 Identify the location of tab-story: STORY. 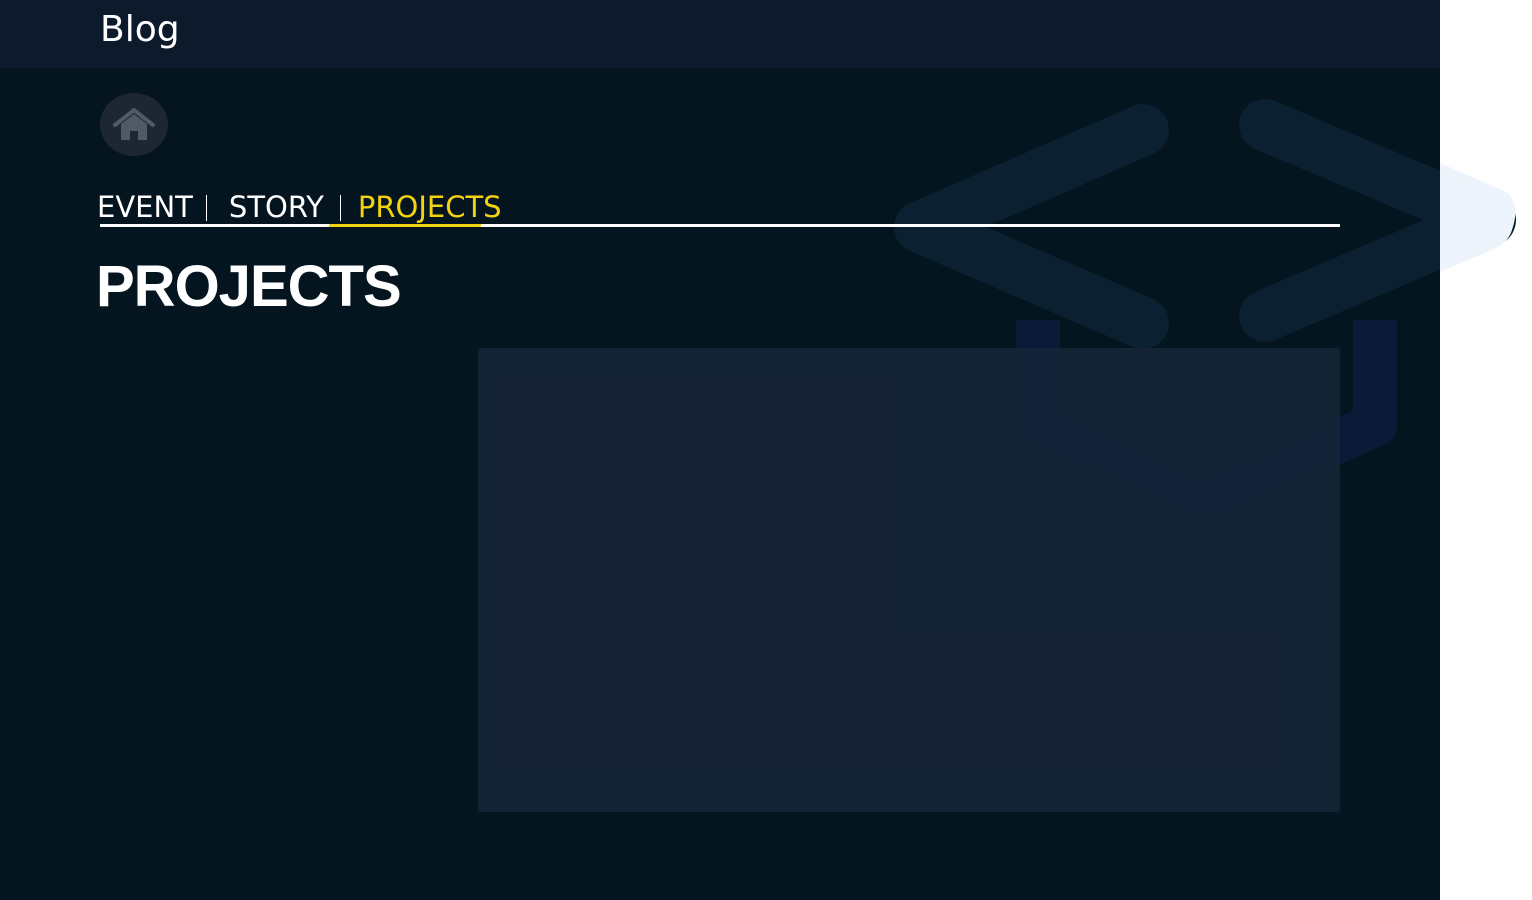
(276, 207).